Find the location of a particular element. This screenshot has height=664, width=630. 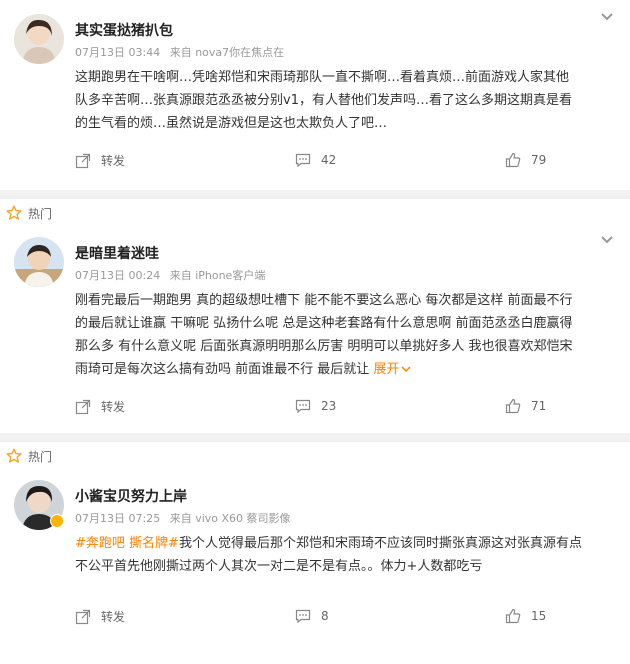

comment-text-line: #奔跑吧 撕名牌#我个人觉得最后那个郑恺和宋雨琦不应该同时撕张真源这对张真源有点 is located at coordinates (344, 543).